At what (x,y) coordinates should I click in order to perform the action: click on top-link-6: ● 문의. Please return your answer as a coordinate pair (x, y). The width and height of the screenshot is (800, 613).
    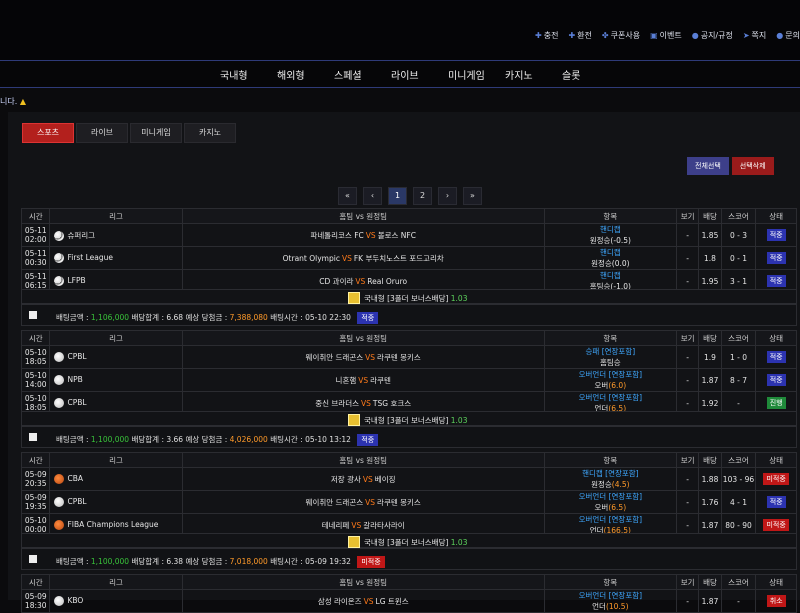
    Looking at the image, I should click on (788, 35).